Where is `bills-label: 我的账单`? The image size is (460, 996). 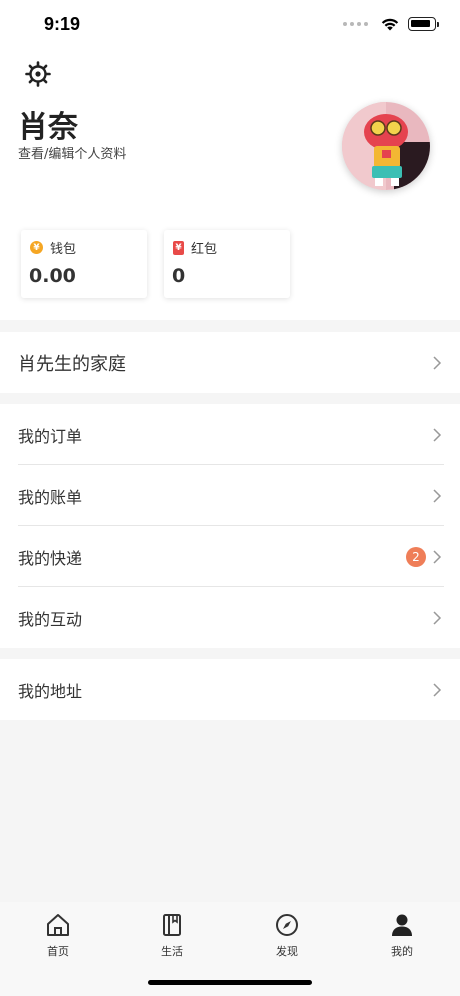 bills-label: 我的账单 is located at coordinates (50, 497).